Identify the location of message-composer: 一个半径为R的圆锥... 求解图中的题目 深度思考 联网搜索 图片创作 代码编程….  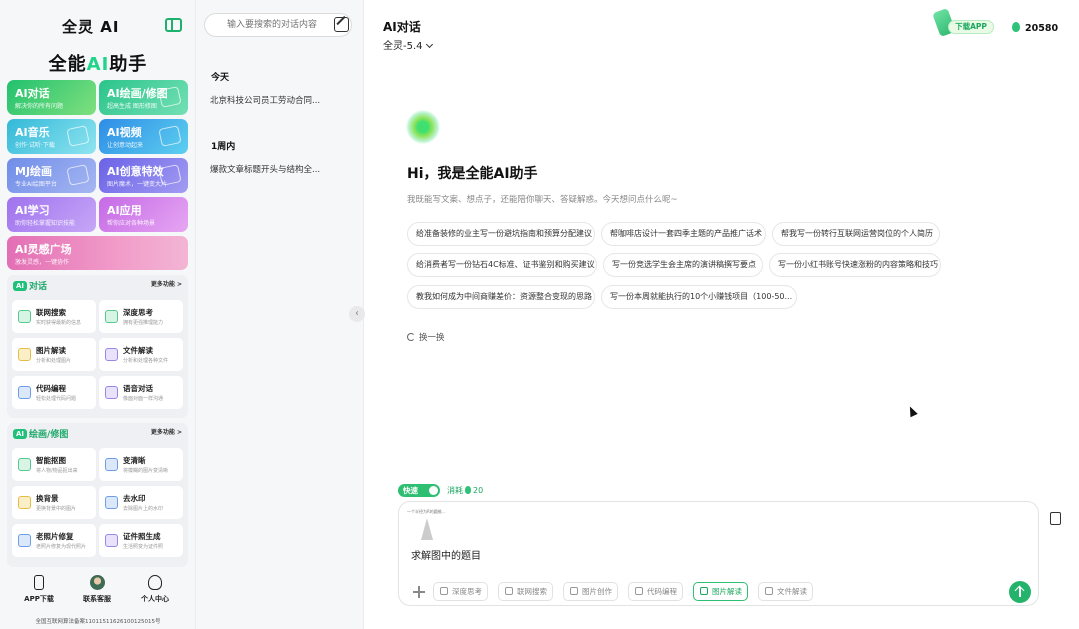
(718, 553).